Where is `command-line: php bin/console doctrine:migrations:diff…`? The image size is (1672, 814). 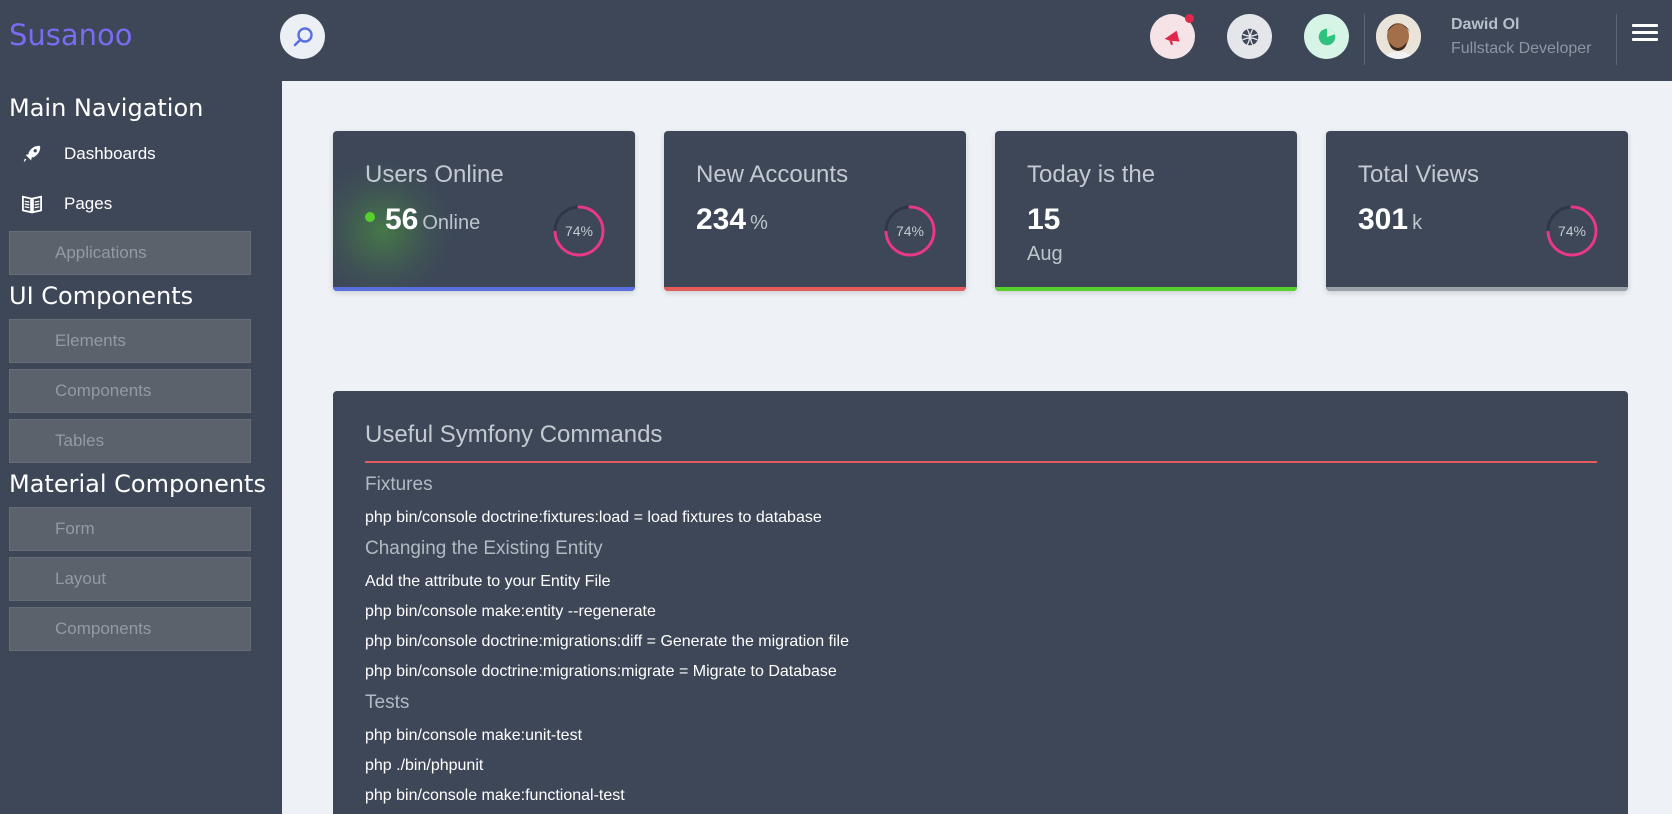 command-line: php bin/console doctrine:migrations:diff… is located at coordinates (607, 641).